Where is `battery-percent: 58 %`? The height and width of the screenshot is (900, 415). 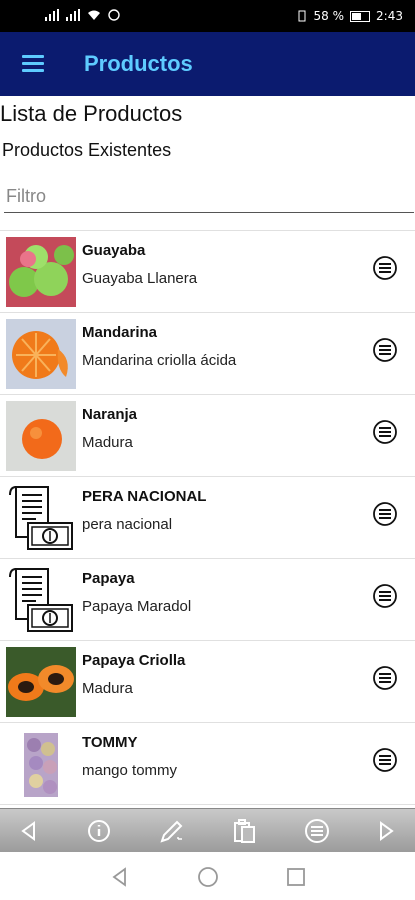
battery-percent: 58 % is located at coordinates (329, 16).